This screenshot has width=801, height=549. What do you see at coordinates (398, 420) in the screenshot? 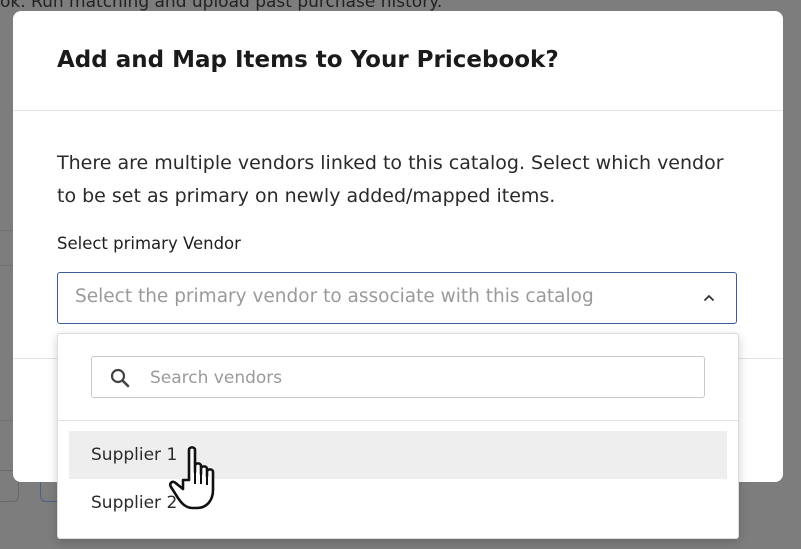
I see `dropdown-divider` at bounding box center [398, 420].